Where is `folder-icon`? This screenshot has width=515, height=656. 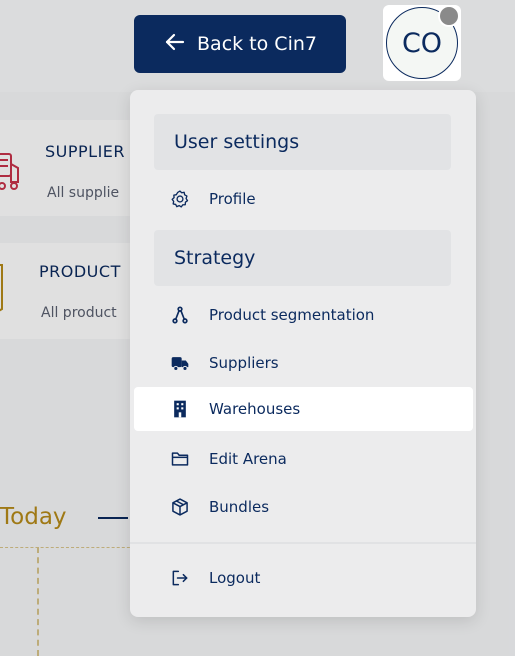 folder-icon is located at coordinates (180, 459).